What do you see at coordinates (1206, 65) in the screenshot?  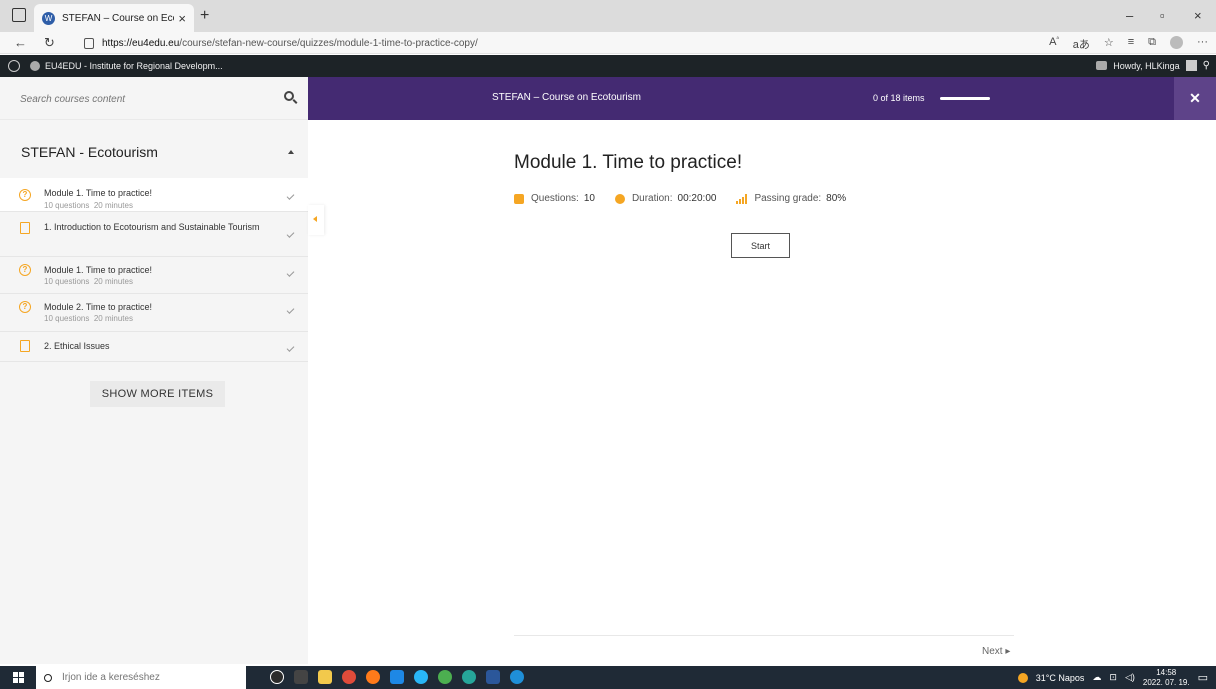 I see `admin-search-icon: ⚲` at bounding box center [1206, 65].